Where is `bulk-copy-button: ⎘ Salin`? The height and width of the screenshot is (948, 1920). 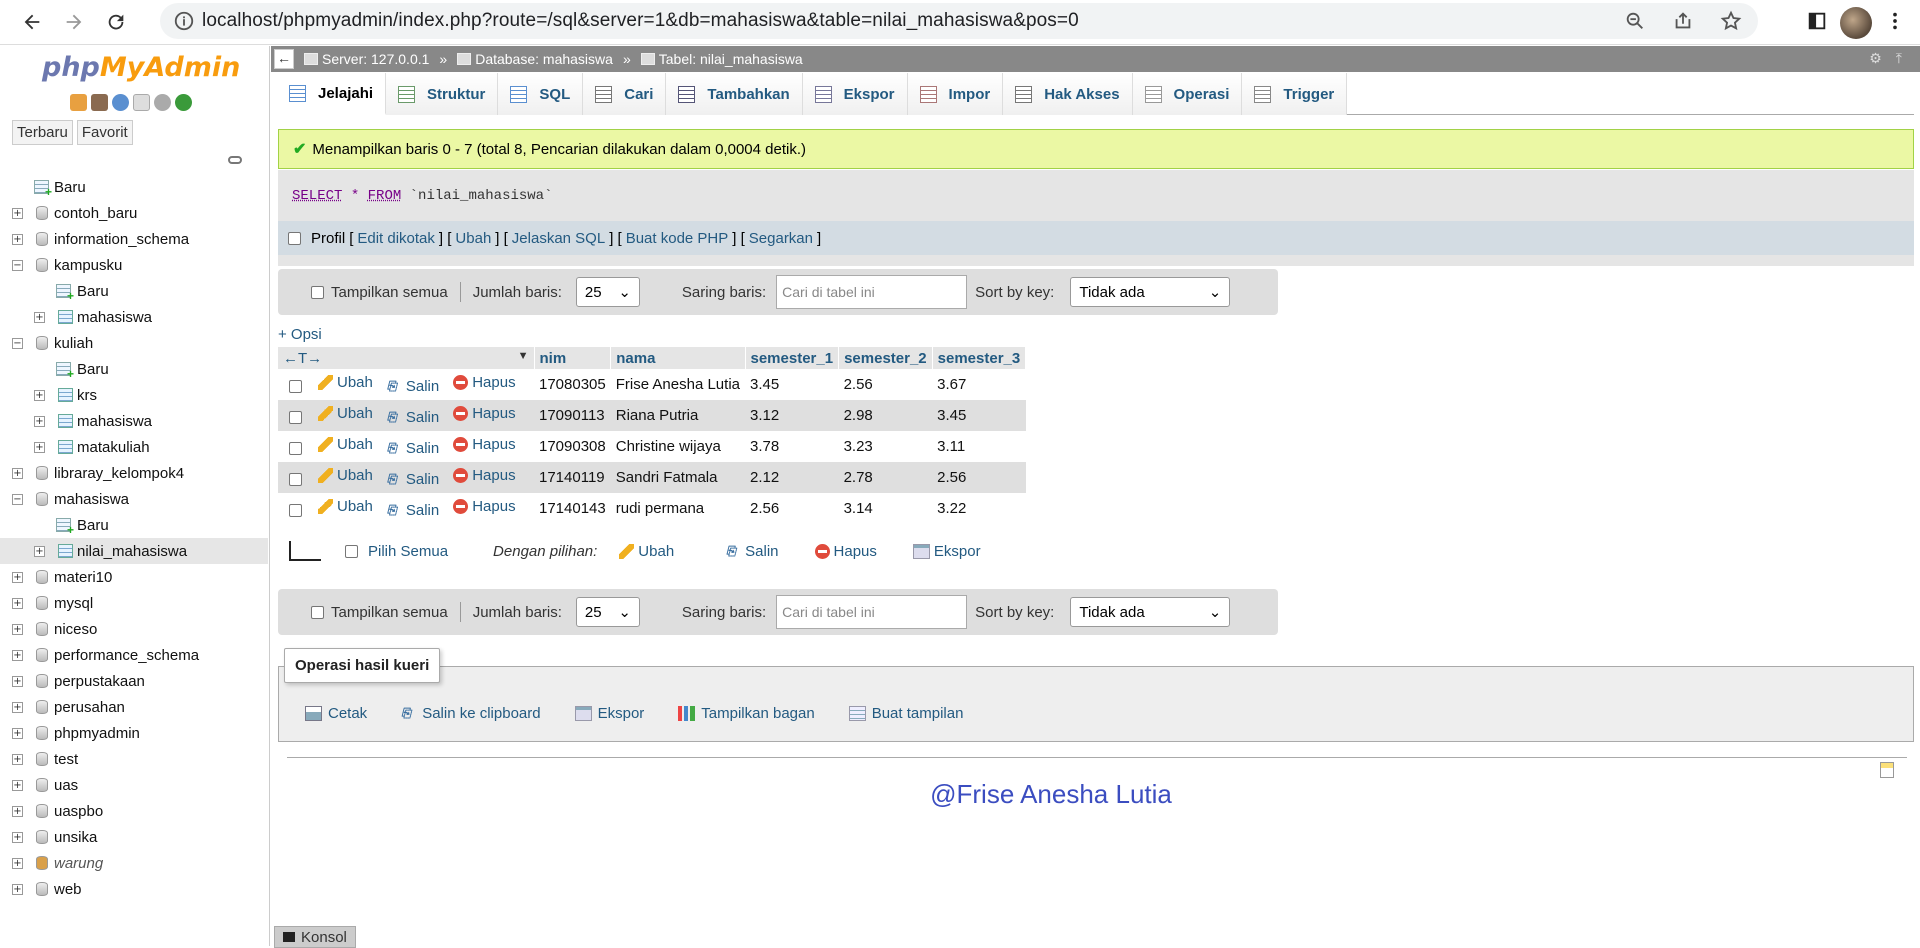
bulk-copy-button: ⎘ Salin is located at coordinates (752, 551).